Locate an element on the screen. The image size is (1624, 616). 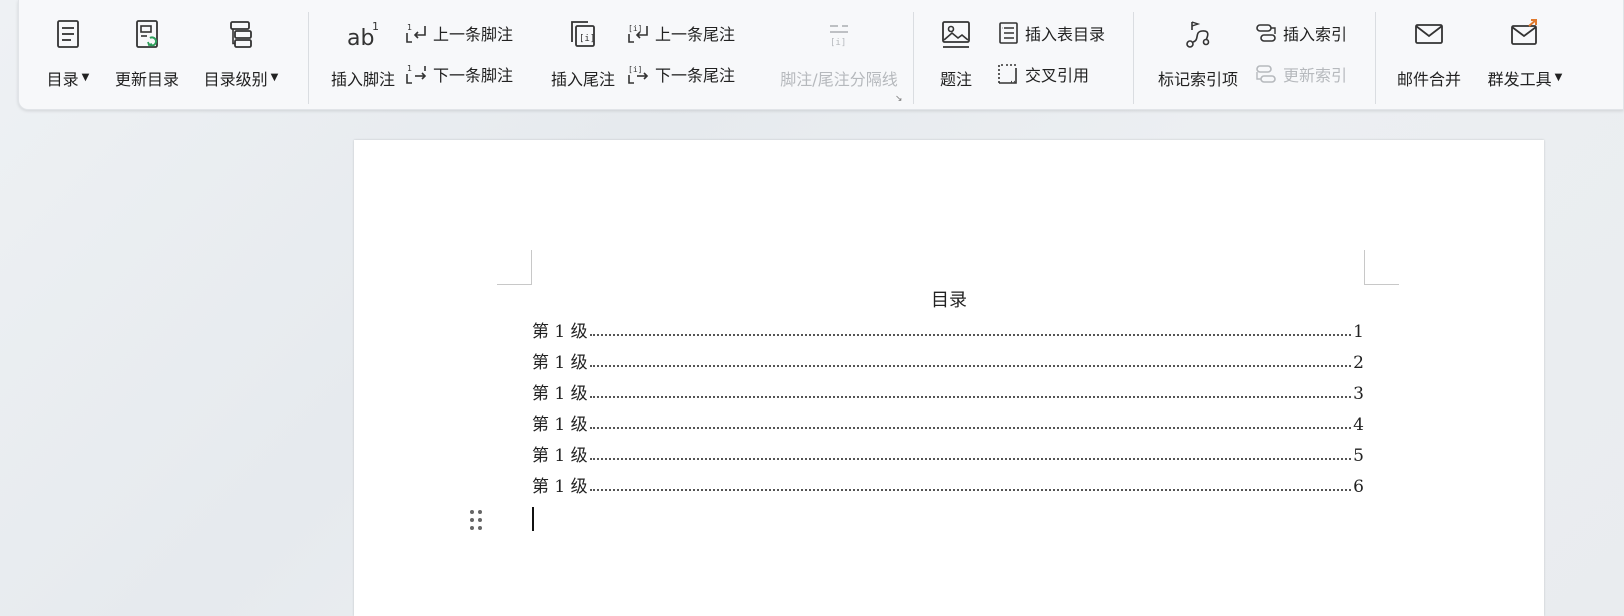
toc-level-button: 目录级别 ▼ is located at coordinates (241, 45).